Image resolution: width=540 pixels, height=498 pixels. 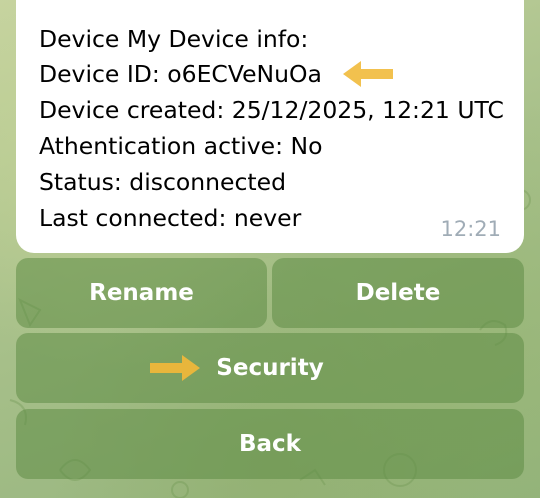 I want to click on message-timestamp: 12:21, so click(x=470, y=229).